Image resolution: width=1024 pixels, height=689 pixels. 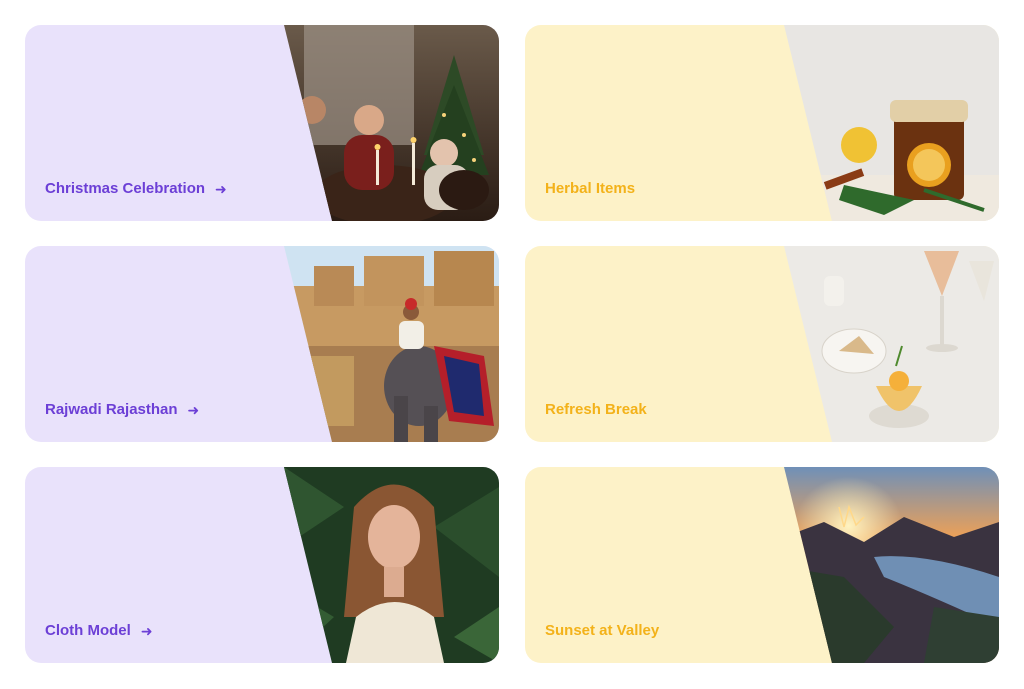 What do you see at coordinates (762, 123) in the screenshot?
I see `card-herbal-items: Herbal Items` at bounding box center [762, 123].